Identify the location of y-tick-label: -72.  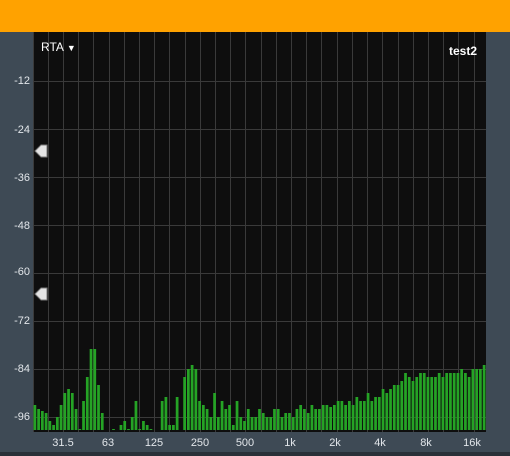
(22, 321).